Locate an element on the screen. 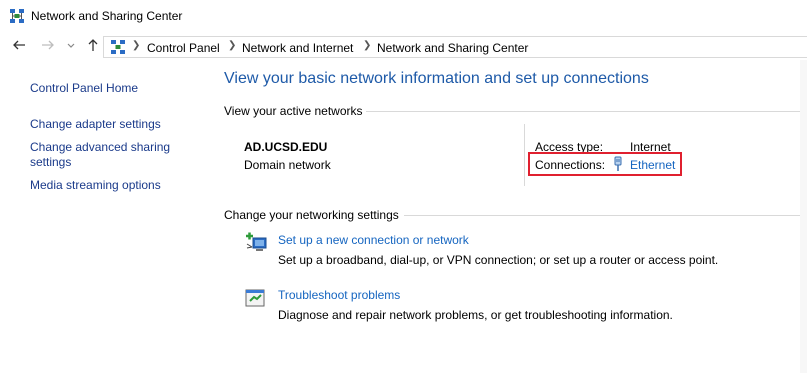 Image resolution: width=807 pixels, height=373 pixels. forward-arrow-icon is located at coordinates (48, 45).